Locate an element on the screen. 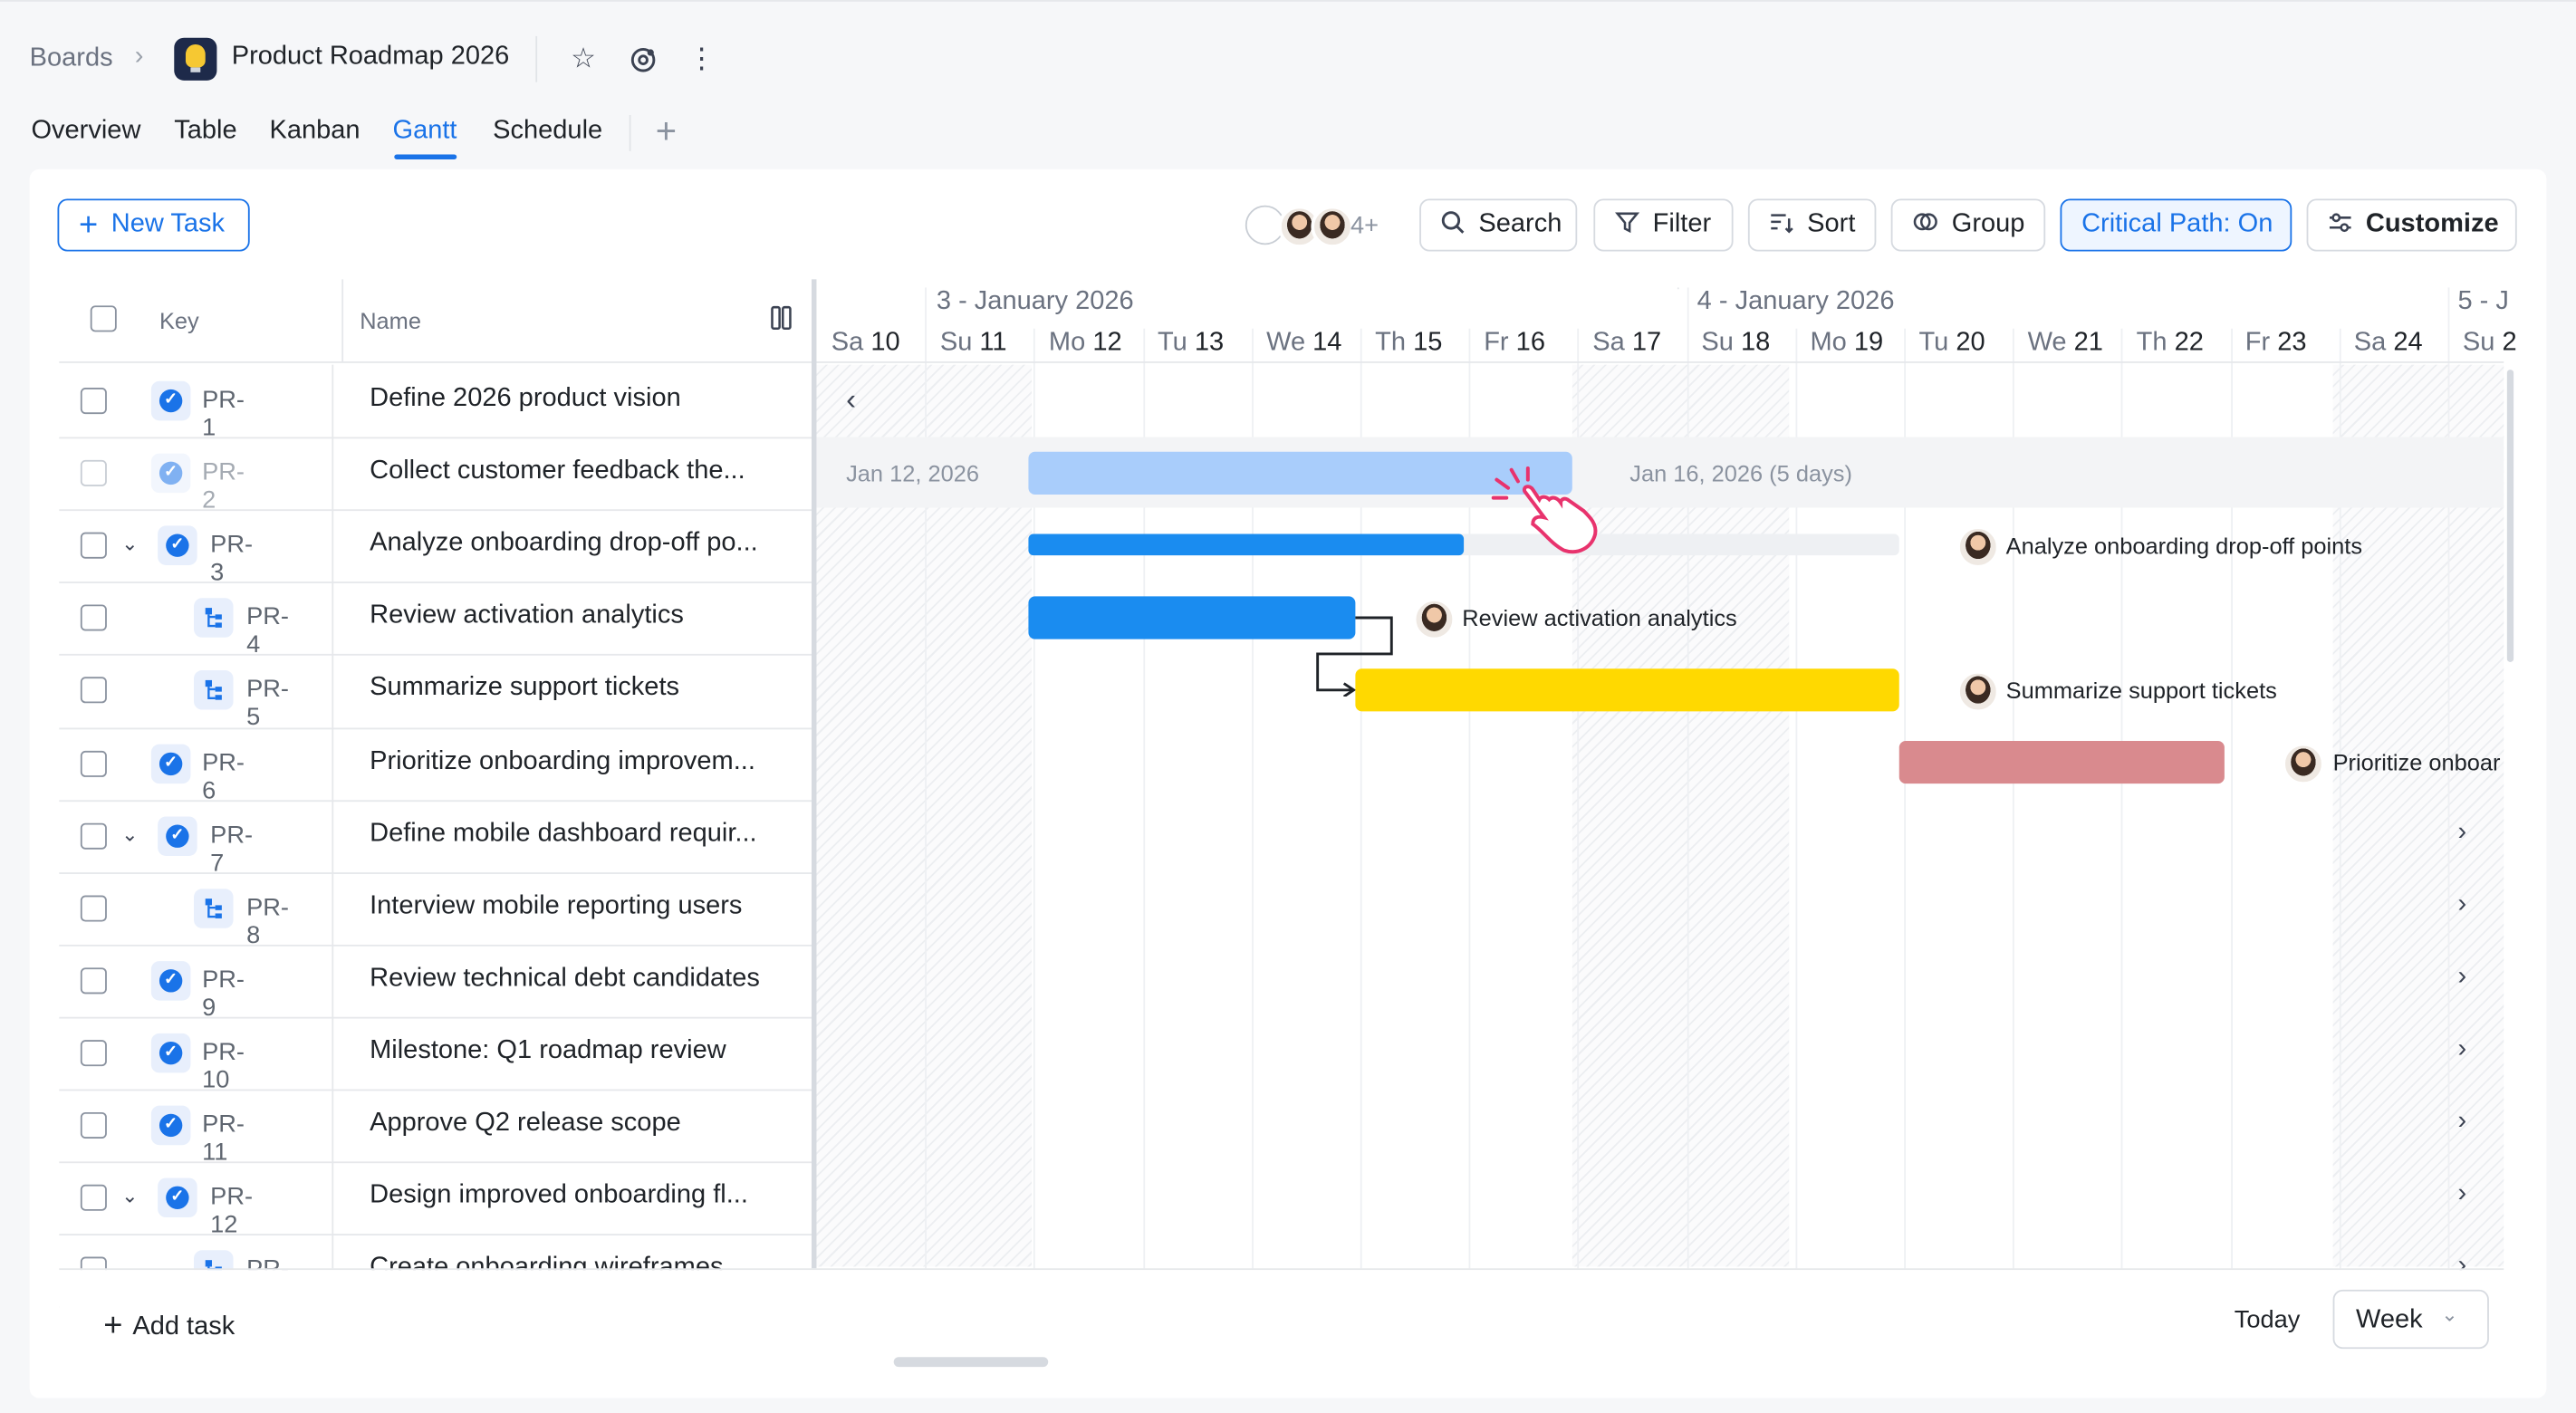 The height and width of the screenshot is (1413, 2576). task-key: PR-1 is located at coordinates (223, 414).